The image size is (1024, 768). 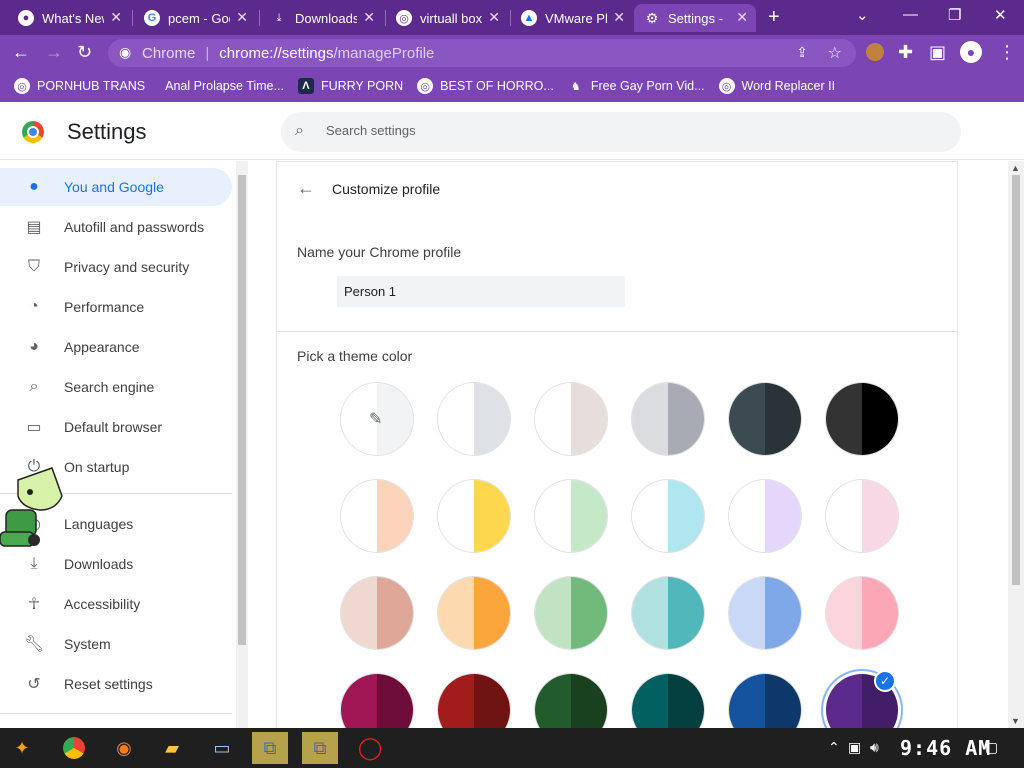 I want to click on tab-title: virtuall box, so click(x=451, y=18).